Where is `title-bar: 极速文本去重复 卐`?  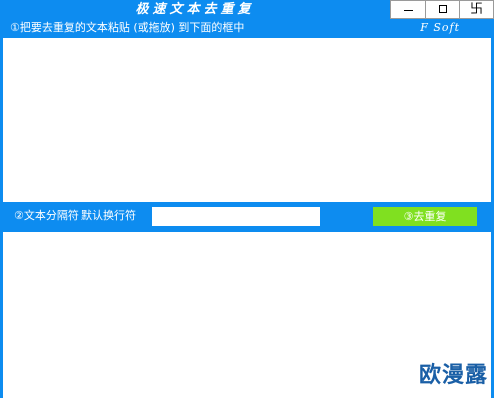 title-bar: 极速文本去重复 卐 is located at coordinates (247, 10).